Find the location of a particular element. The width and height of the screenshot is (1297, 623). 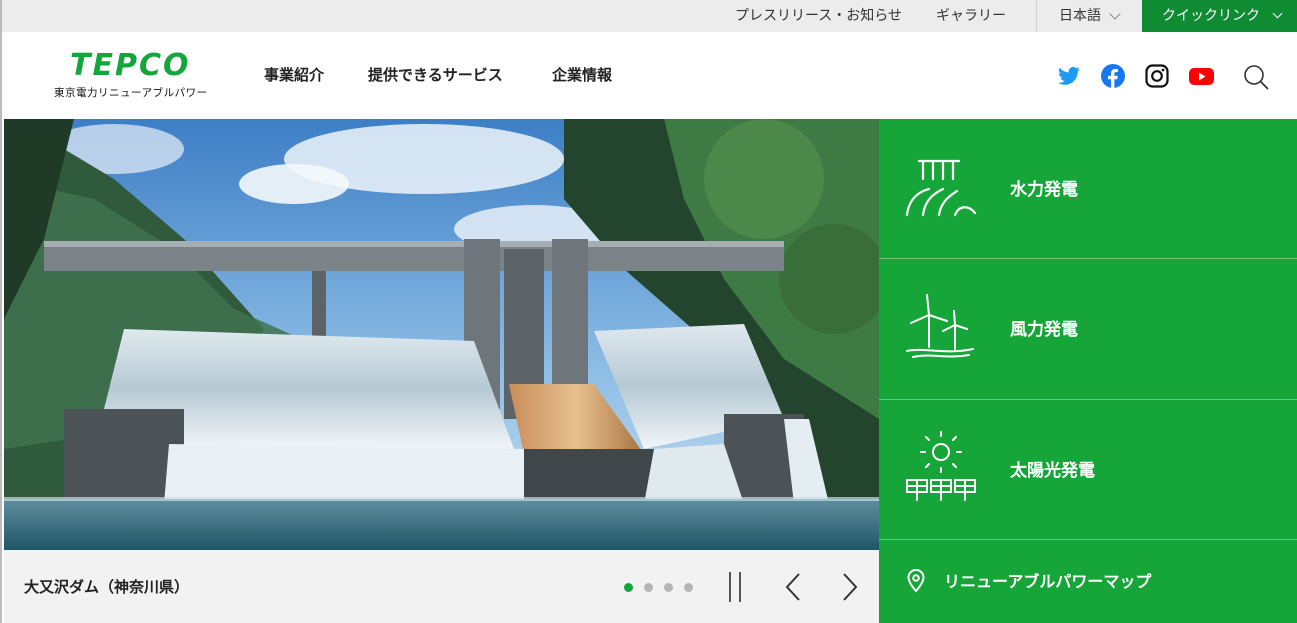

search-icon is located at coordinates (1256, 77).